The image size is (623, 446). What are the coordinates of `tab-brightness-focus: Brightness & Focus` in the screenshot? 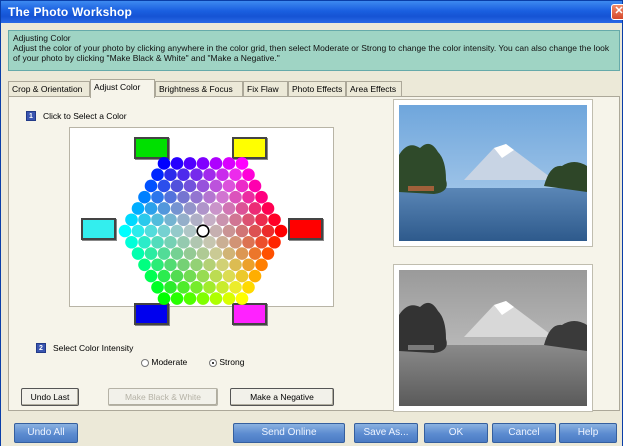 It's located at (199, 89).